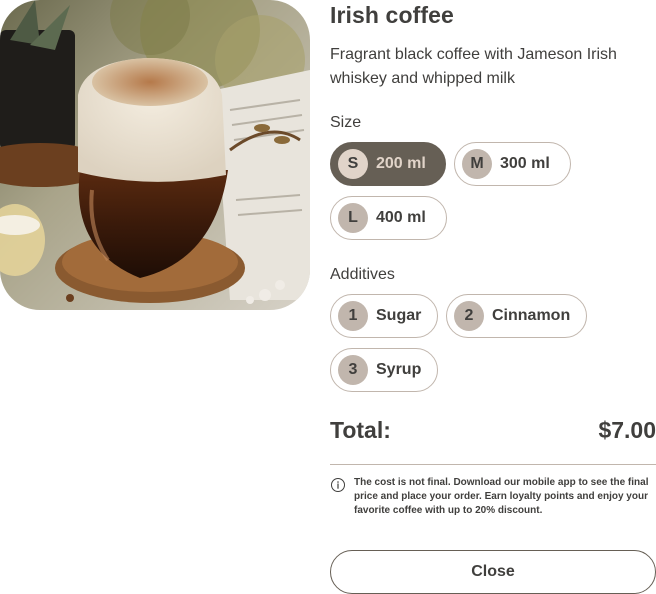 Image resolution: width=656 pixels, height=594 pixels. I want to click on info-icon, so click(338, 485).